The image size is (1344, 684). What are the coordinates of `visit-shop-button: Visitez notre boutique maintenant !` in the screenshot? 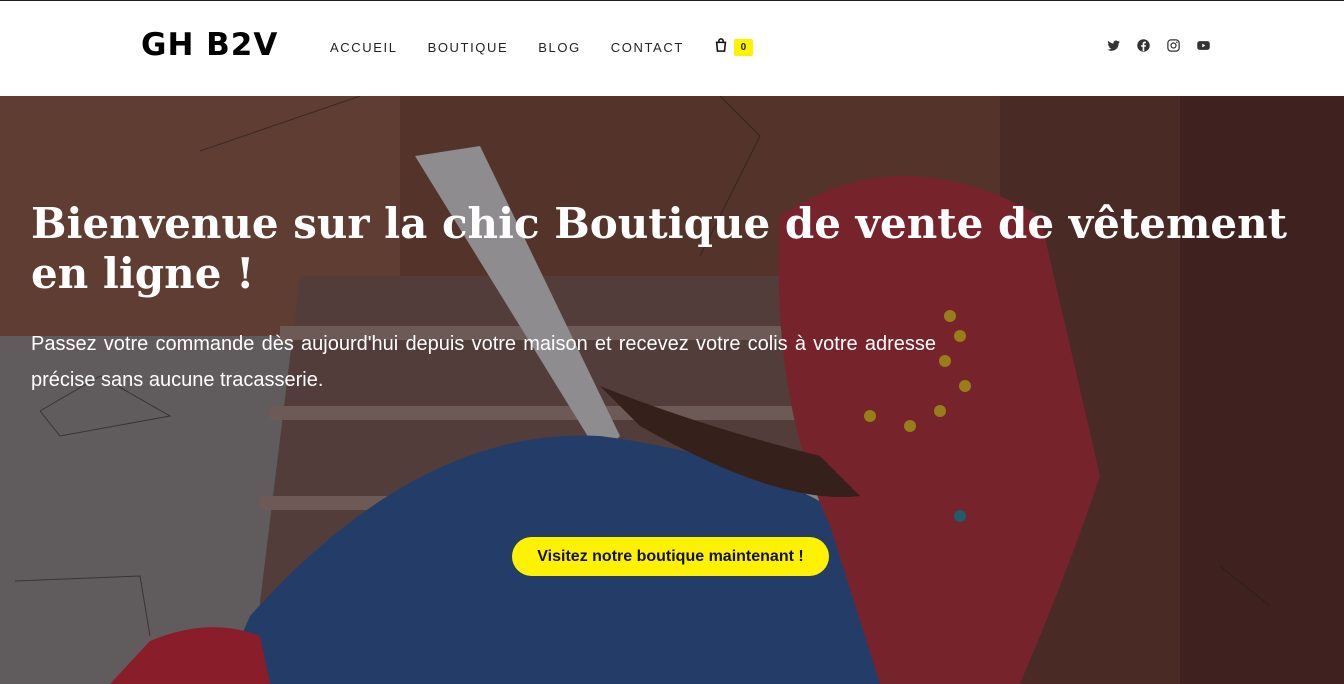 It's located at (670, 556).